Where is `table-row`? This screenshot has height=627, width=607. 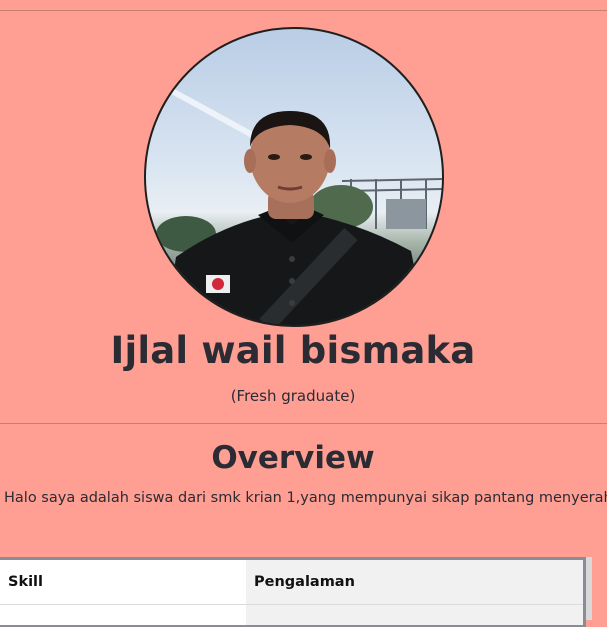
table-row is located at coordinates (291, 614).